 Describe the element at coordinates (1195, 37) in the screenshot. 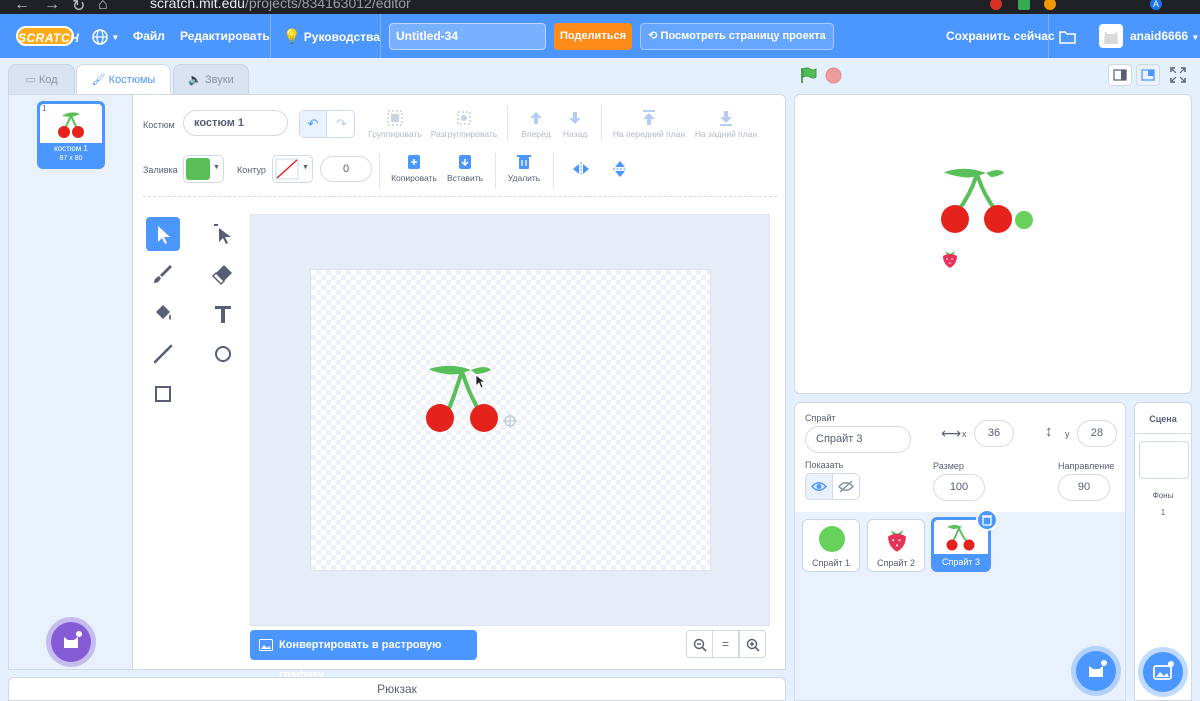

I see `chevron-down-icon: ▼` at that location.